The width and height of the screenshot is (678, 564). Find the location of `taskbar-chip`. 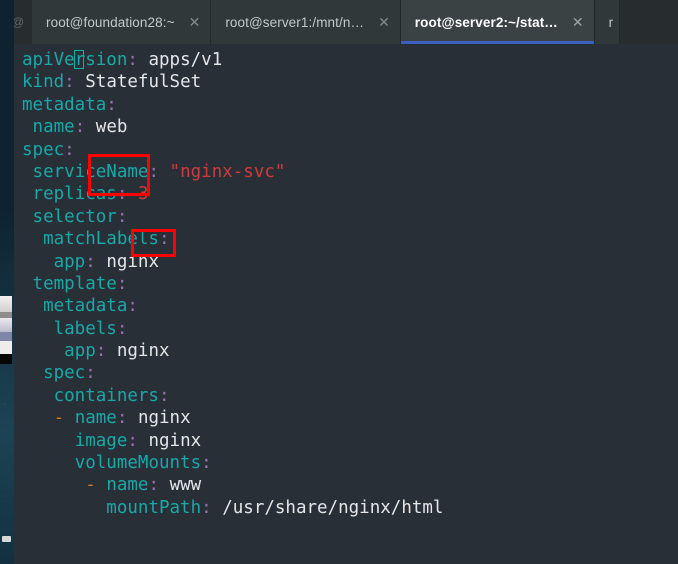

taskbar-chip is located at coordinates (6, 539).